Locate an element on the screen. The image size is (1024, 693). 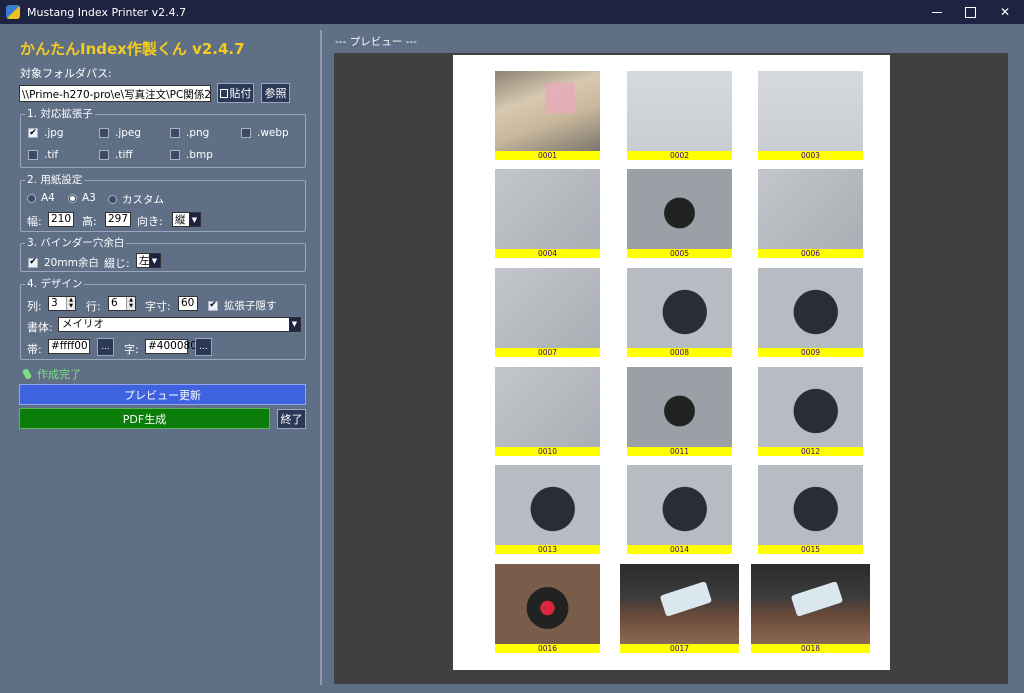
design-title: 4. デザイン is located at coordinates (55, 284).